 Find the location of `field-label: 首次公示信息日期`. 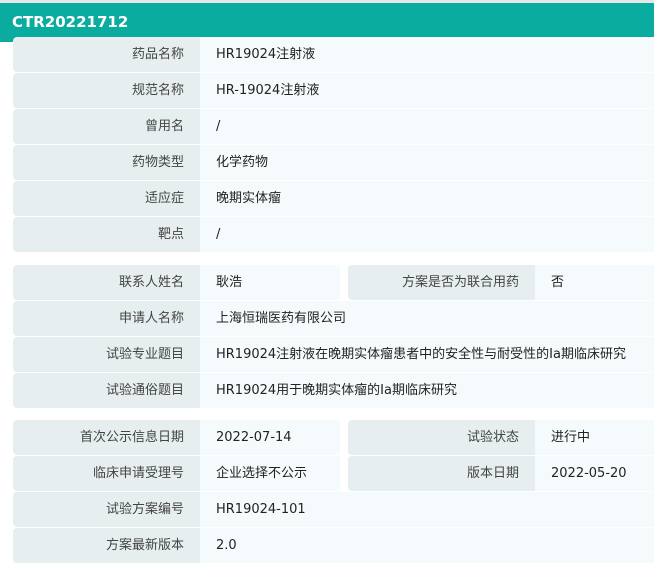

field-label: 首次公示信息日期 is located at coordinates (106, 437).